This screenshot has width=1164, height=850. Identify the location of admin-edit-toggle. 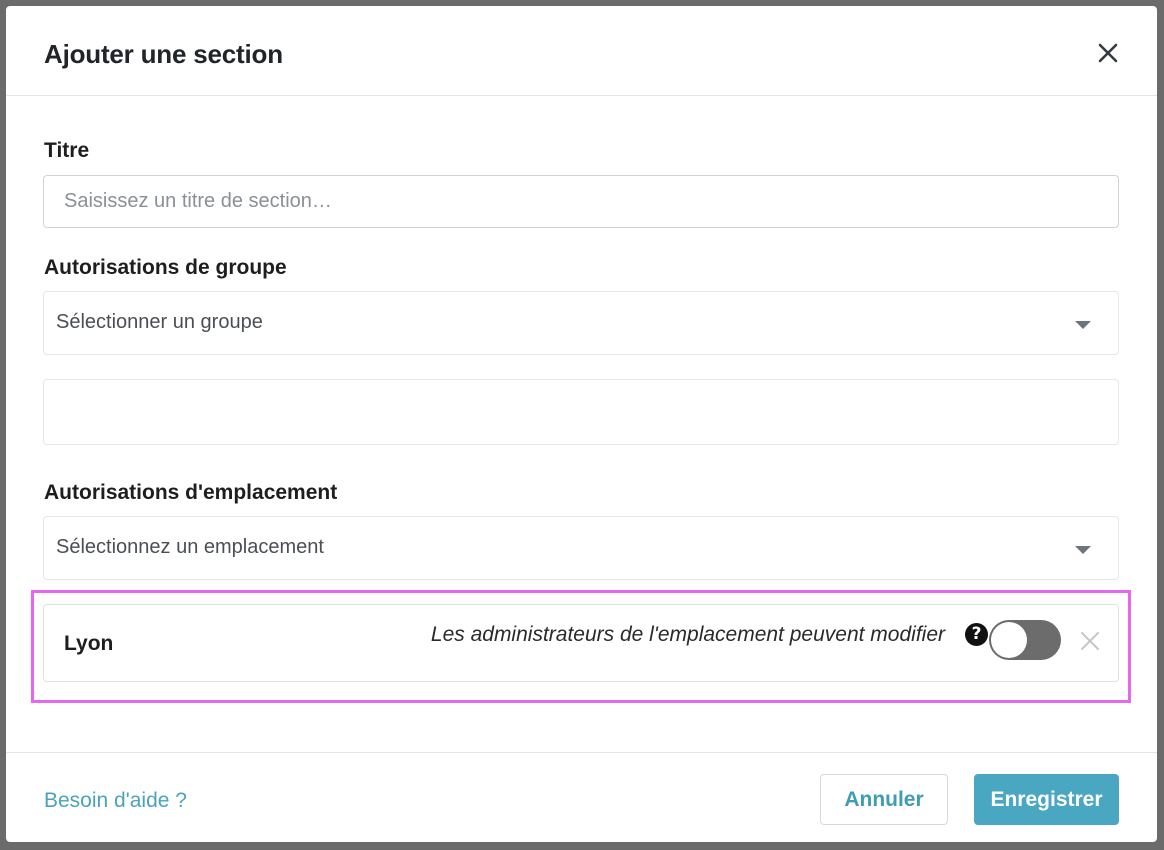
(1025, 640).